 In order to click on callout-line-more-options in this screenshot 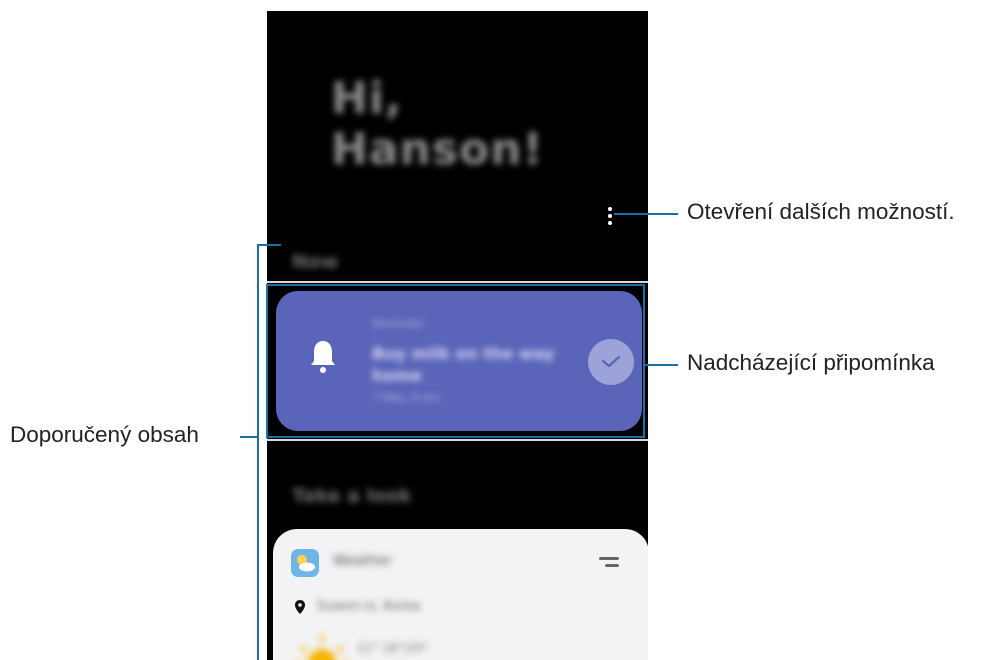, I will do `click(646, 214)`.